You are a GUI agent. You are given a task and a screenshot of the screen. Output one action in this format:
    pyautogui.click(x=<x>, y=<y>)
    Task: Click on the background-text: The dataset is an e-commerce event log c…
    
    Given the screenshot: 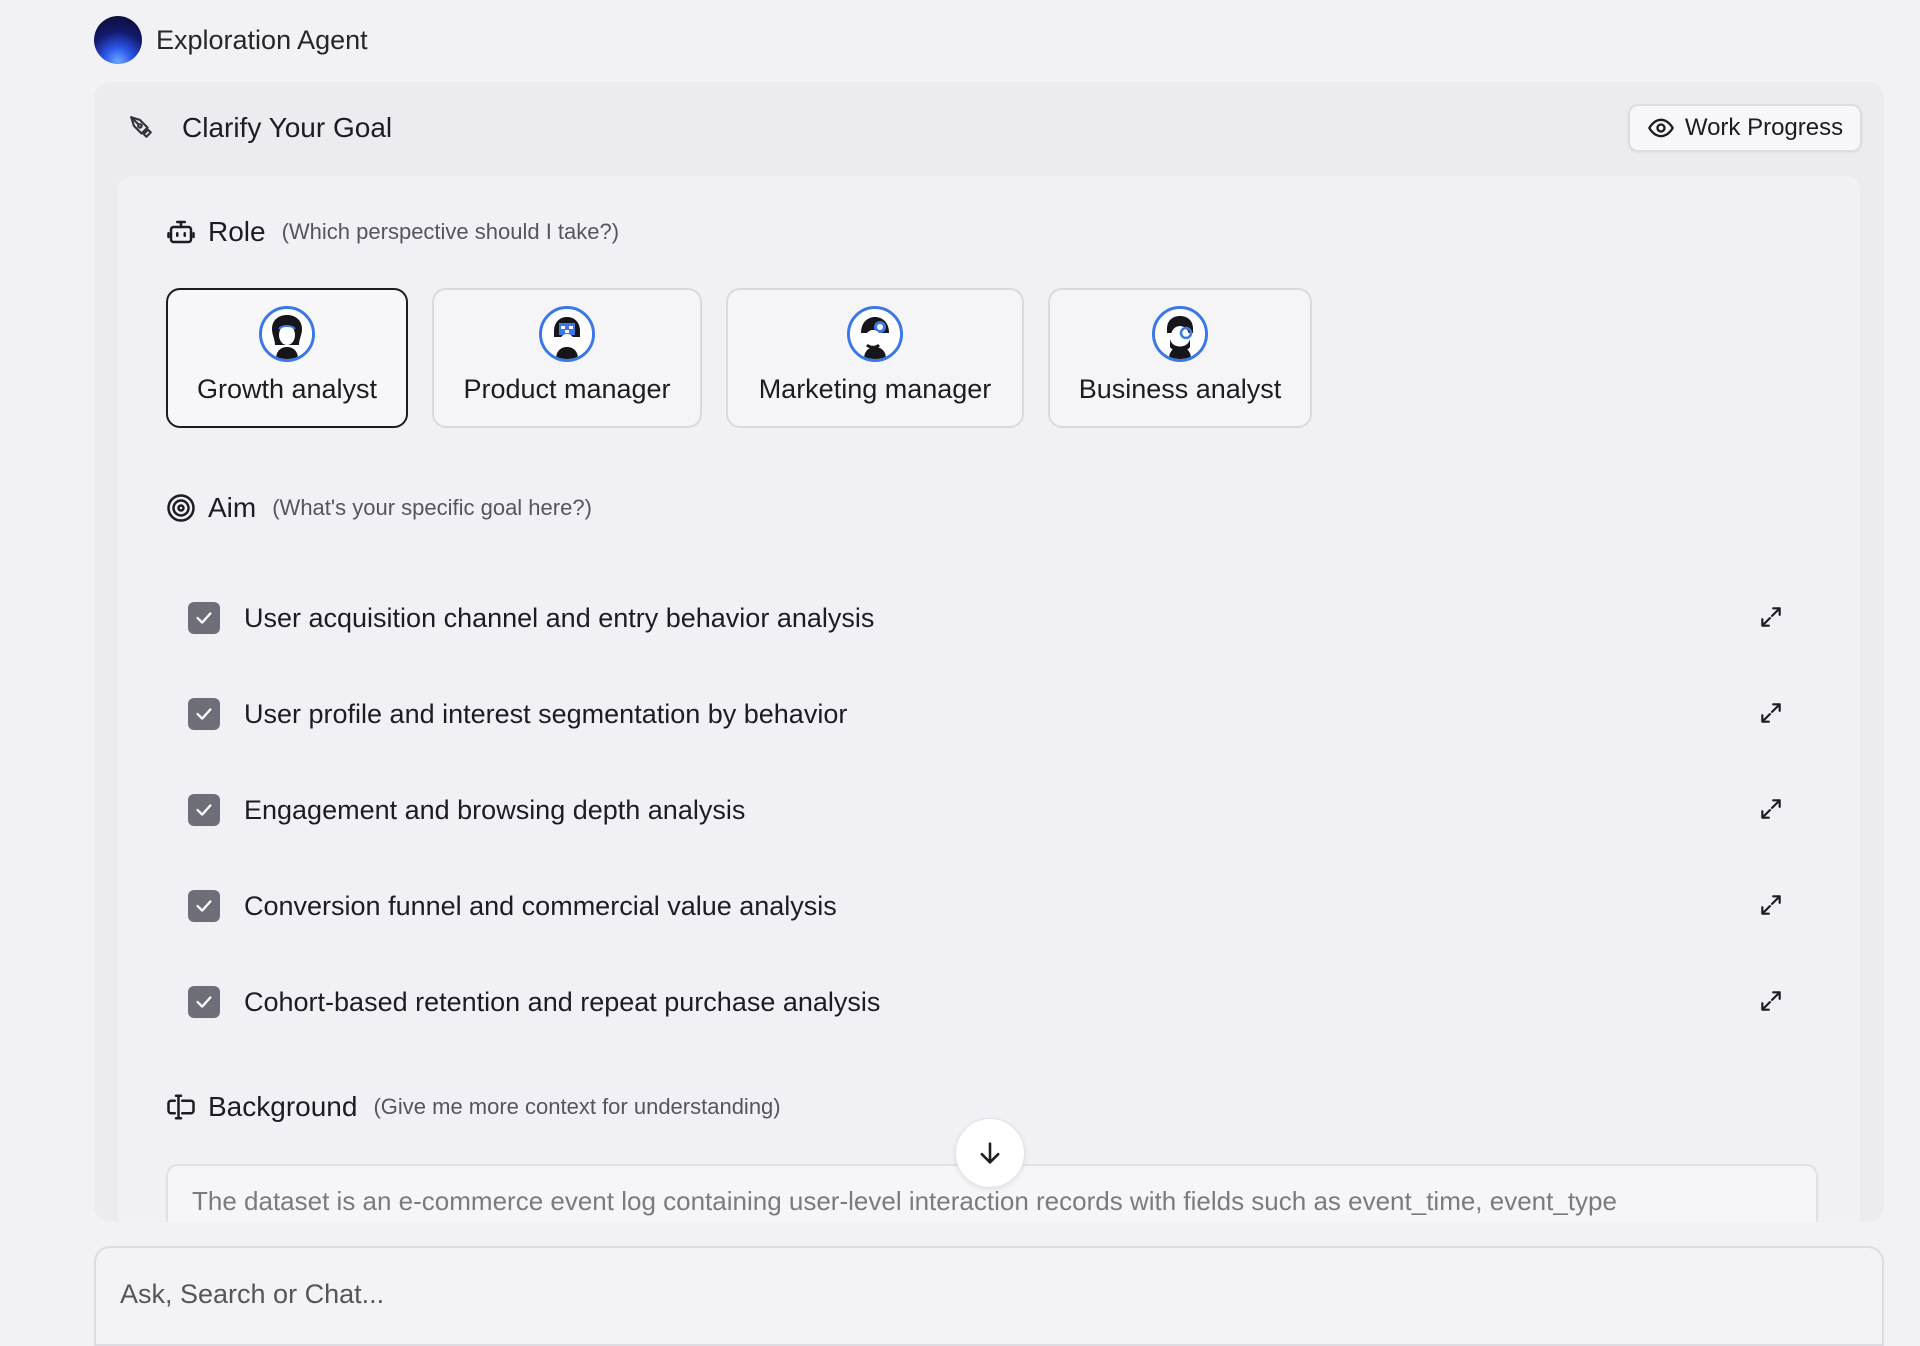 What is the action you would take?
    pyautogui.click(x=904, y=1201)
    